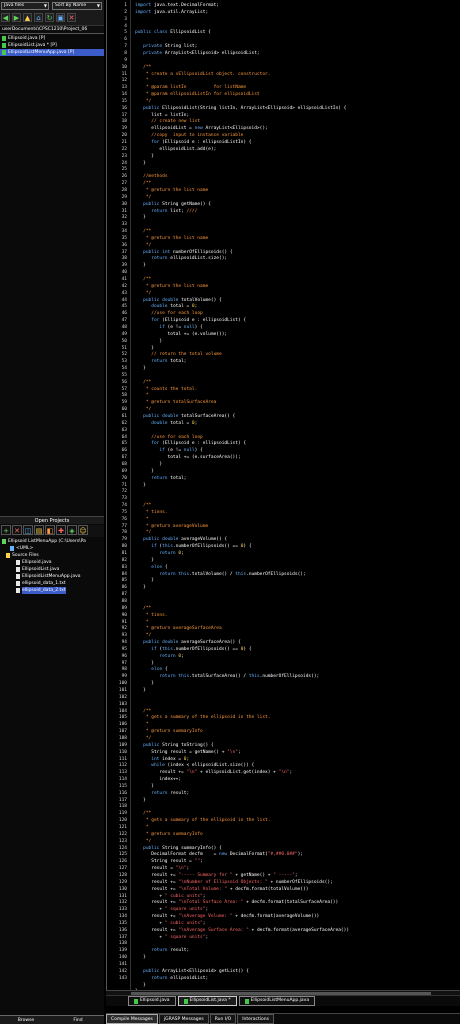  What do you see at coordinates (168, 437) in the screenshot?
I see `code-line: //use for each loop` at bounding box center [168, 437].